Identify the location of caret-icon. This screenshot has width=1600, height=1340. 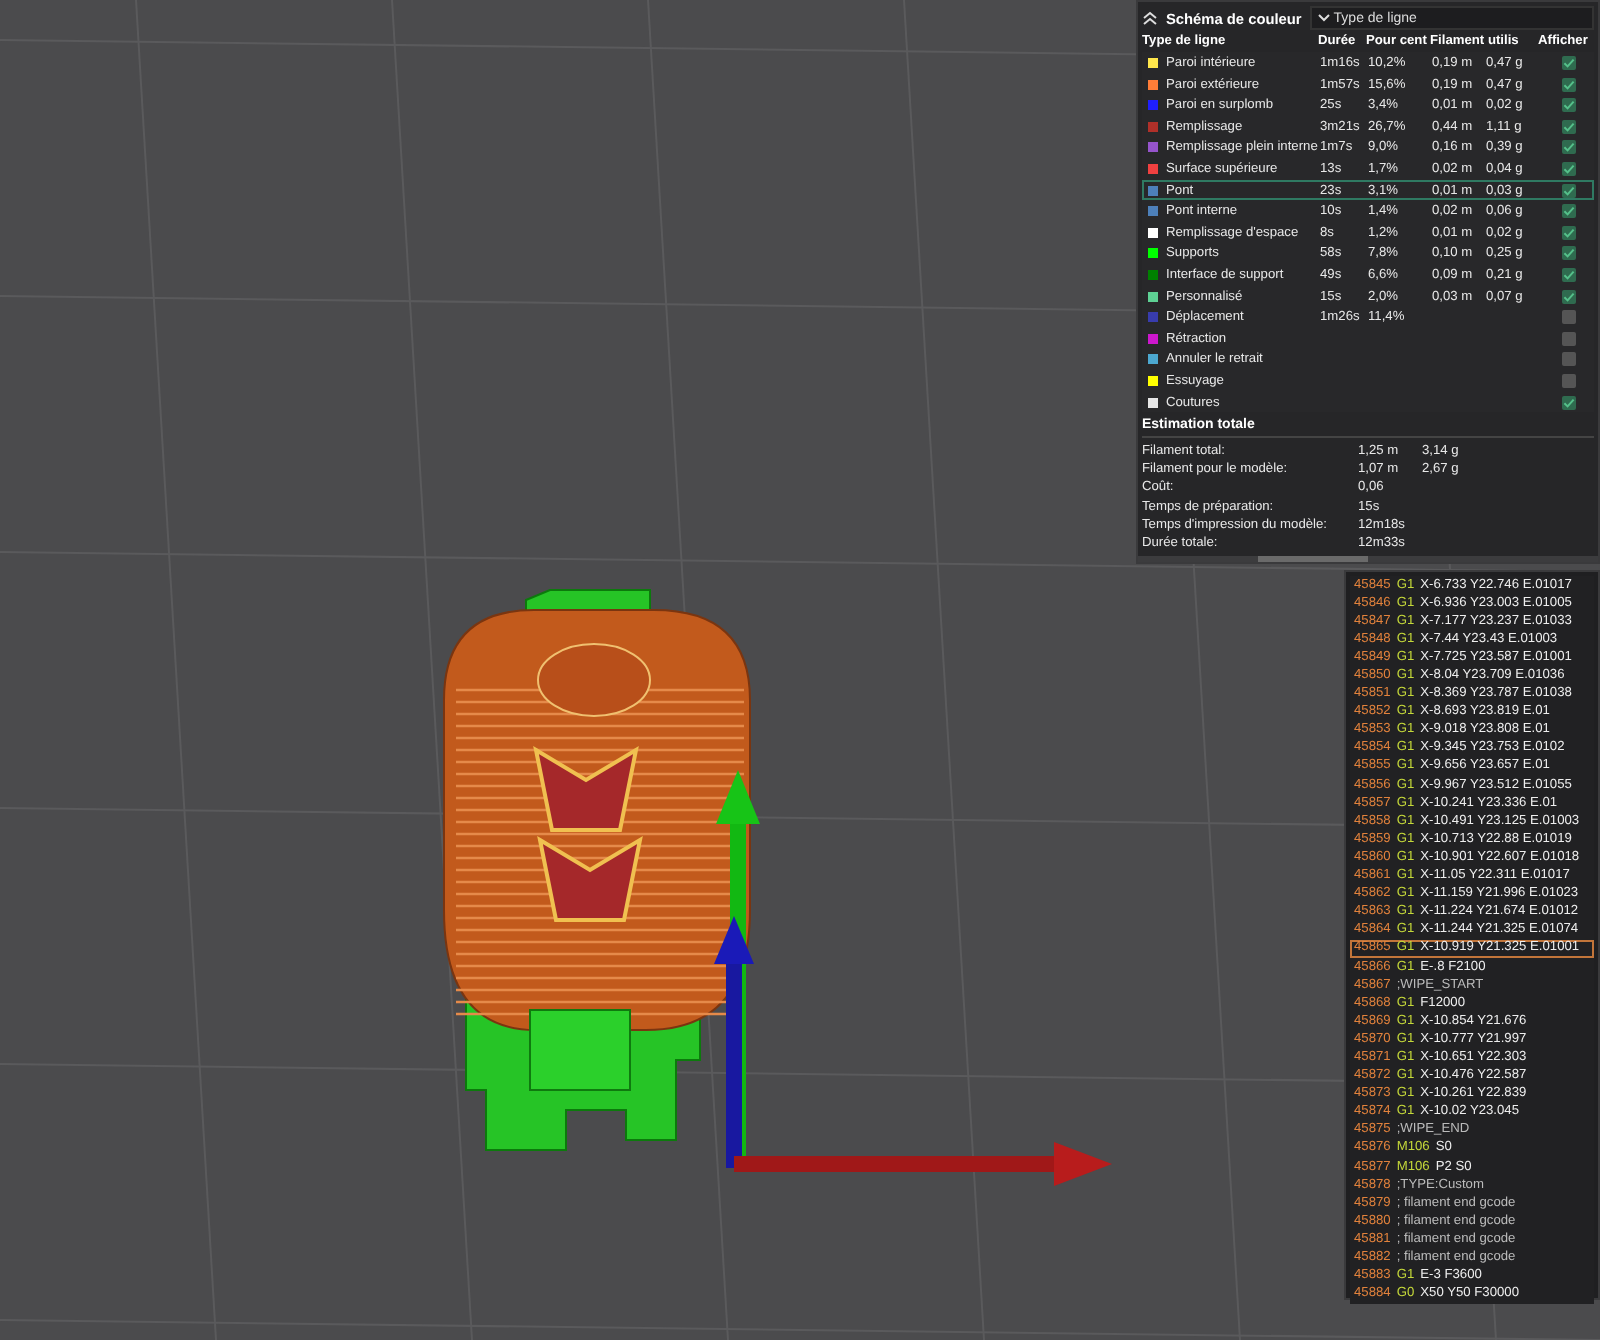
(1323, 18).